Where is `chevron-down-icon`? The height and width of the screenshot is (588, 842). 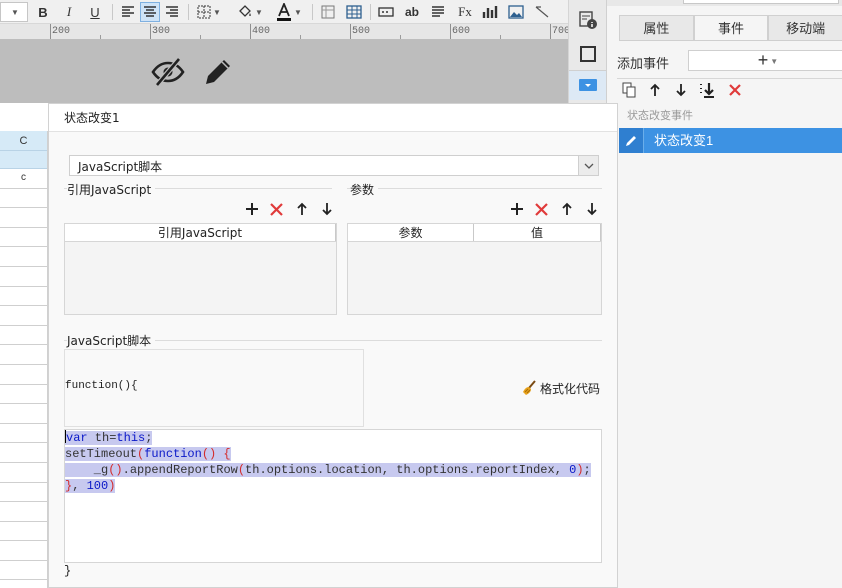 chevron-down-icon is located at coordinates (588, 165).